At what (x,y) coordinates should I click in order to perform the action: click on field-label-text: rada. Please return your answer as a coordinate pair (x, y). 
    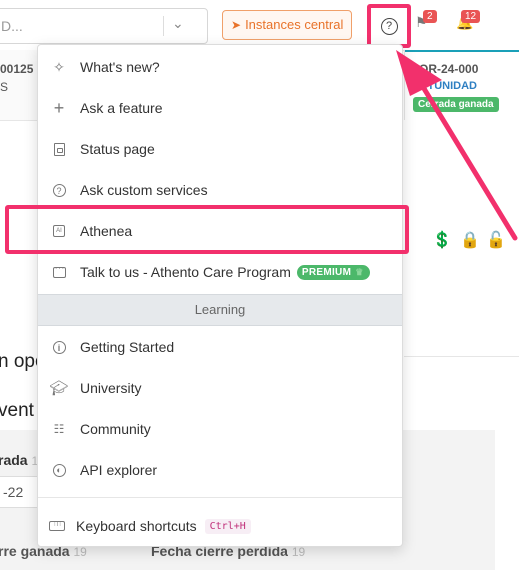
    Looking at the image, I should click on (14, 460).